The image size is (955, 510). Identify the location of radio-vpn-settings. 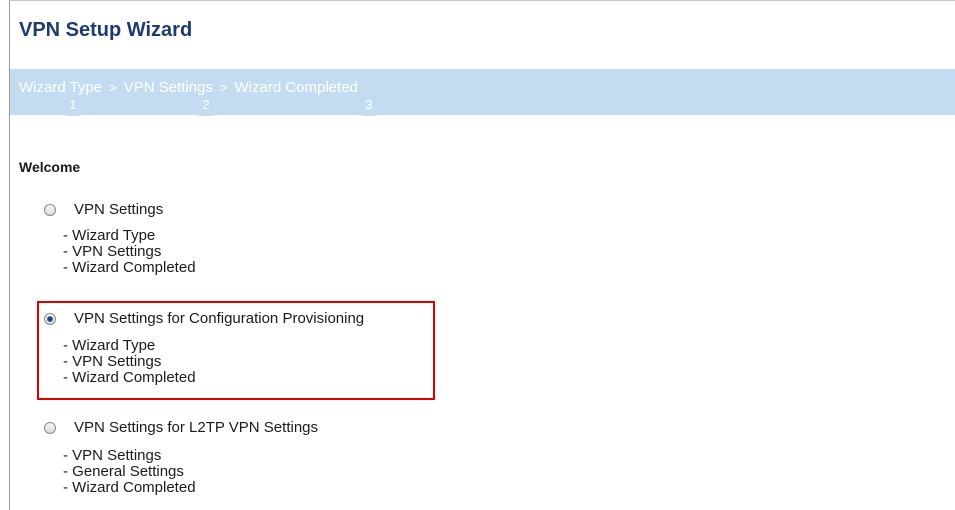
(50, 210).